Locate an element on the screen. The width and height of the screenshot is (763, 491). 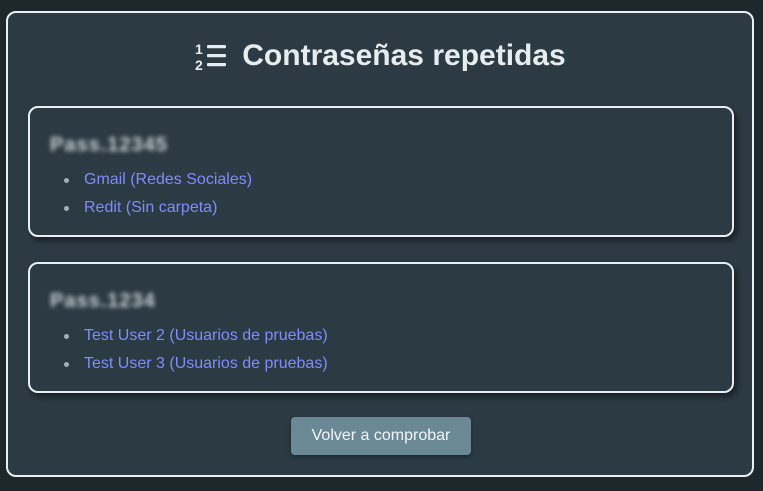
list-item: Redit (Sin carpeta) is located at coordinates (158, 208).